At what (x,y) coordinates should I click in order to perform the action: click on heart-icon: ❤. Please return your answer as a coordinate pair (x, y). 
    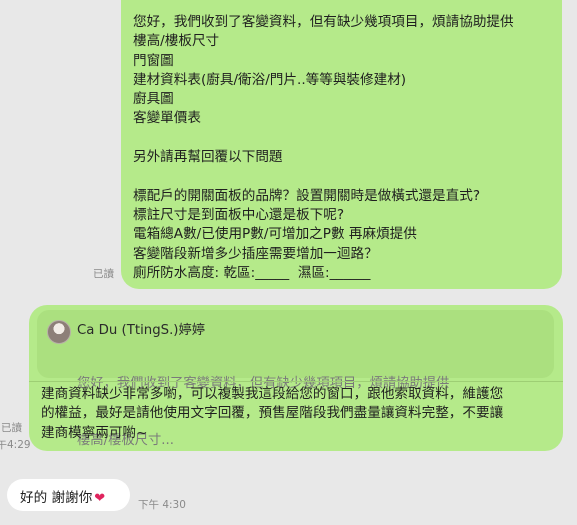
    Looking at the image, I should click on (100, 498).